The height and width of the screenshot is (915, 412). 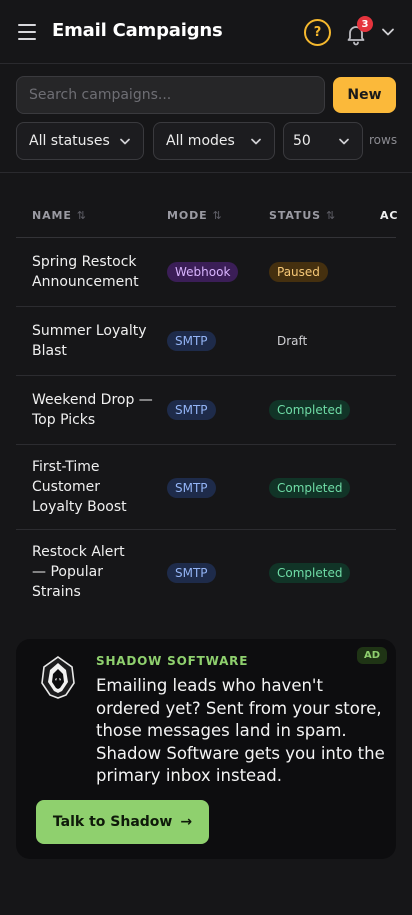 I want to click on column-header-label: NAME, so click(x=52, y=215).